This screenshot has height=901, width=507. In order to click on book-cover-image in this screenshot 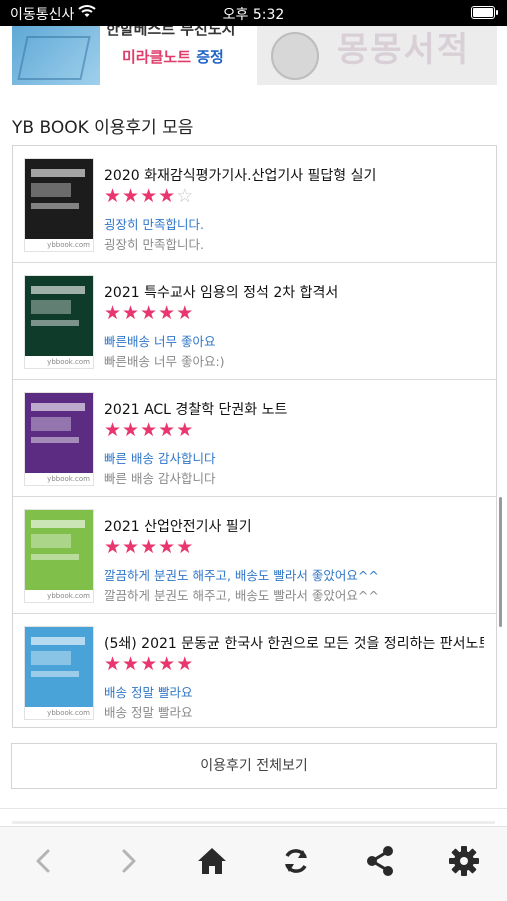, I will do `click(56, 55)`.